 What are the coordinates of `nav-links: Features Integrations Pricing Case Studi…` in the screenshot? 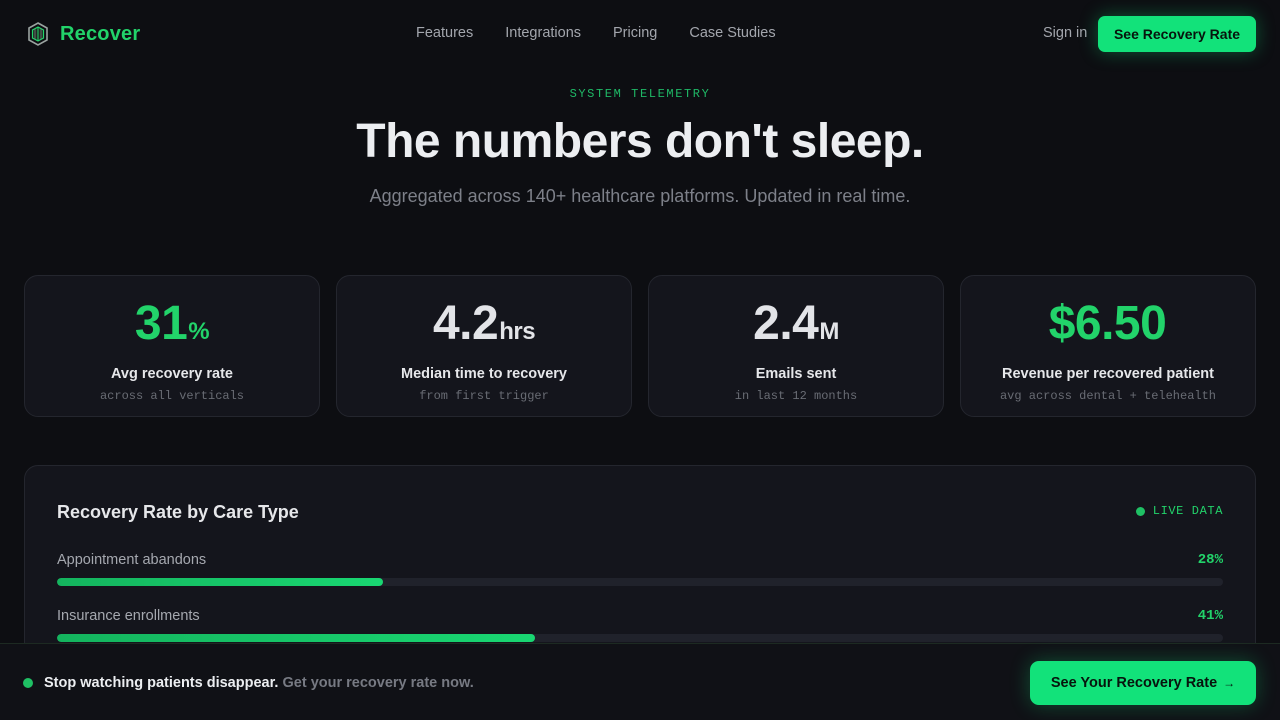 It's located at (596, 33).